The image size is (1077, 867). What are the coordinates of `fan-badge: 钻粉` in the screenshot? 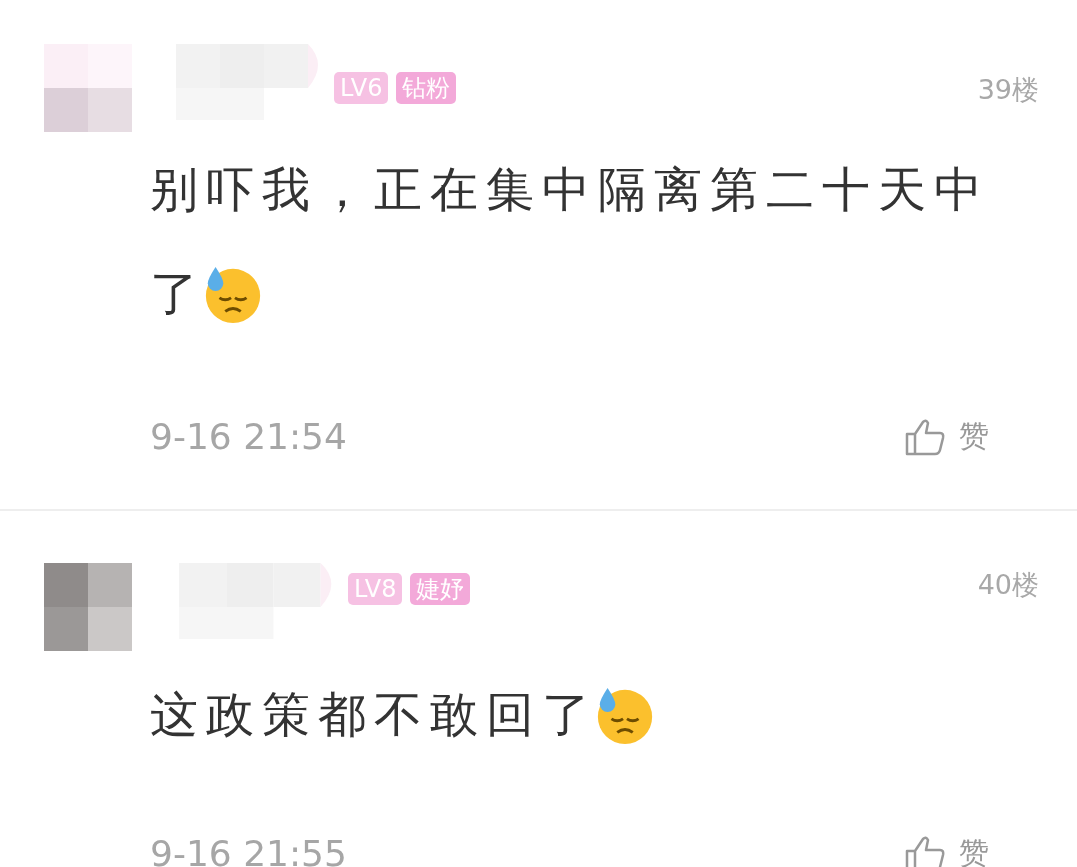 It's located at (426, 88).